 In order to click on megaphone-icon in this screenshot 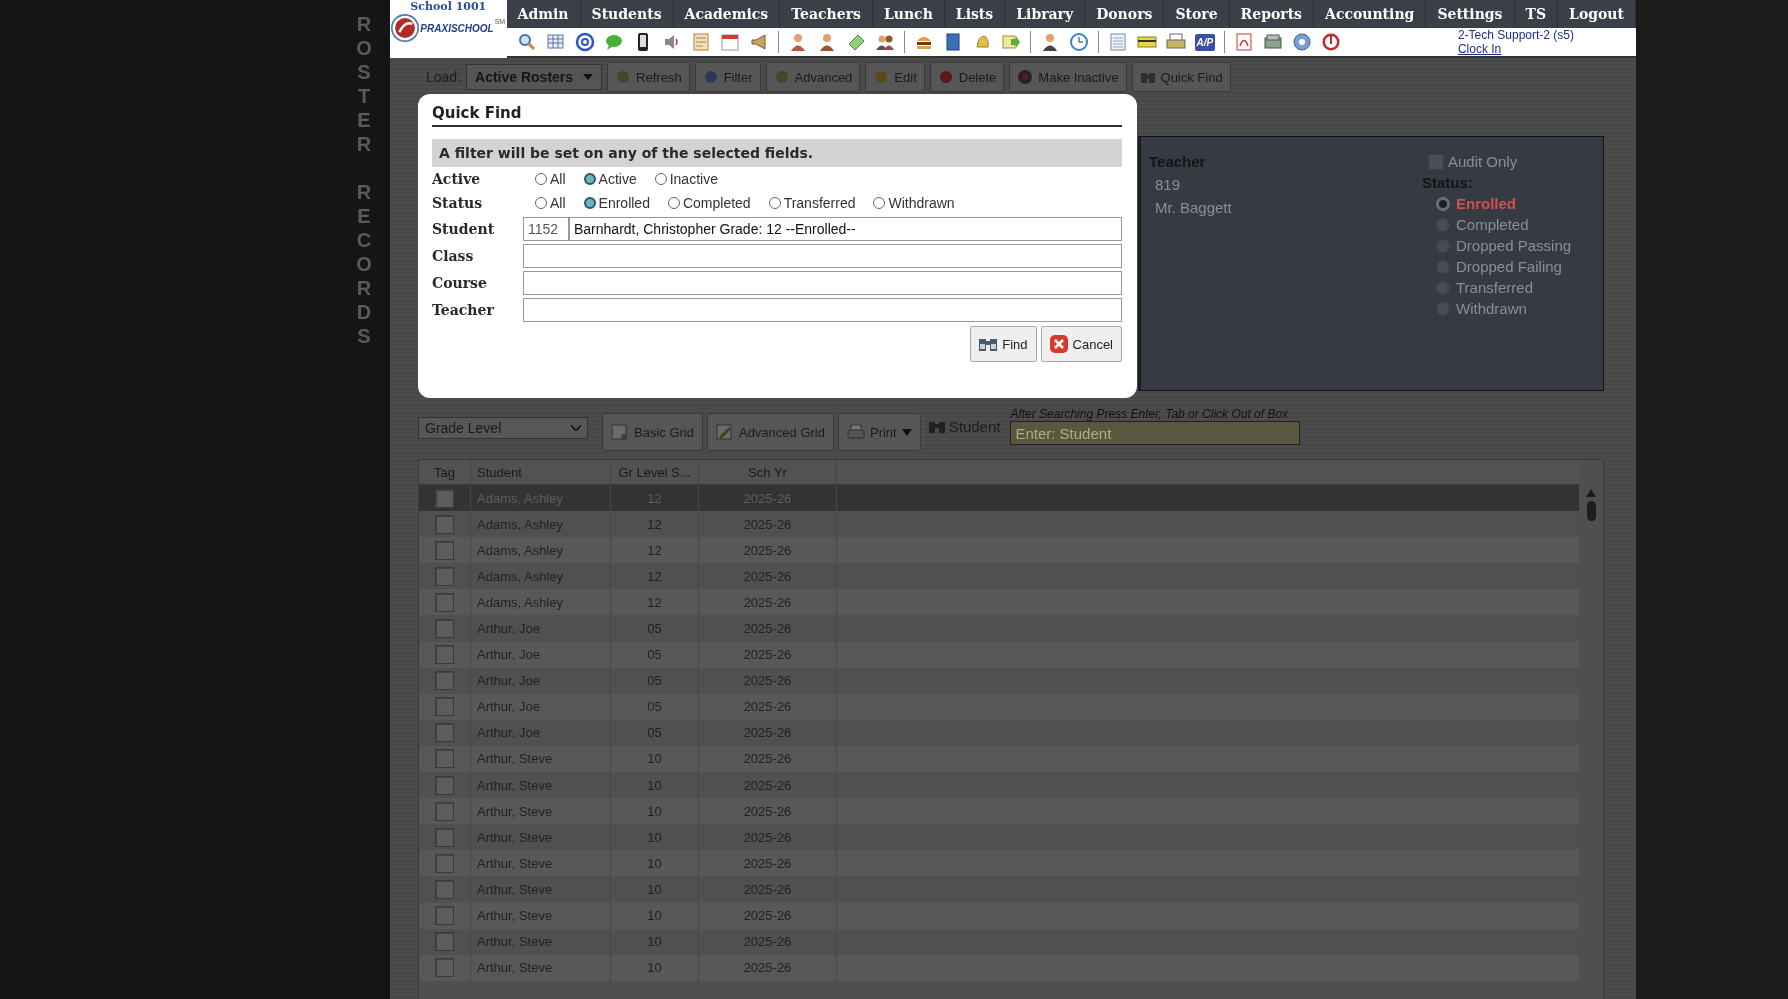, I will do `click(758, 42)`.